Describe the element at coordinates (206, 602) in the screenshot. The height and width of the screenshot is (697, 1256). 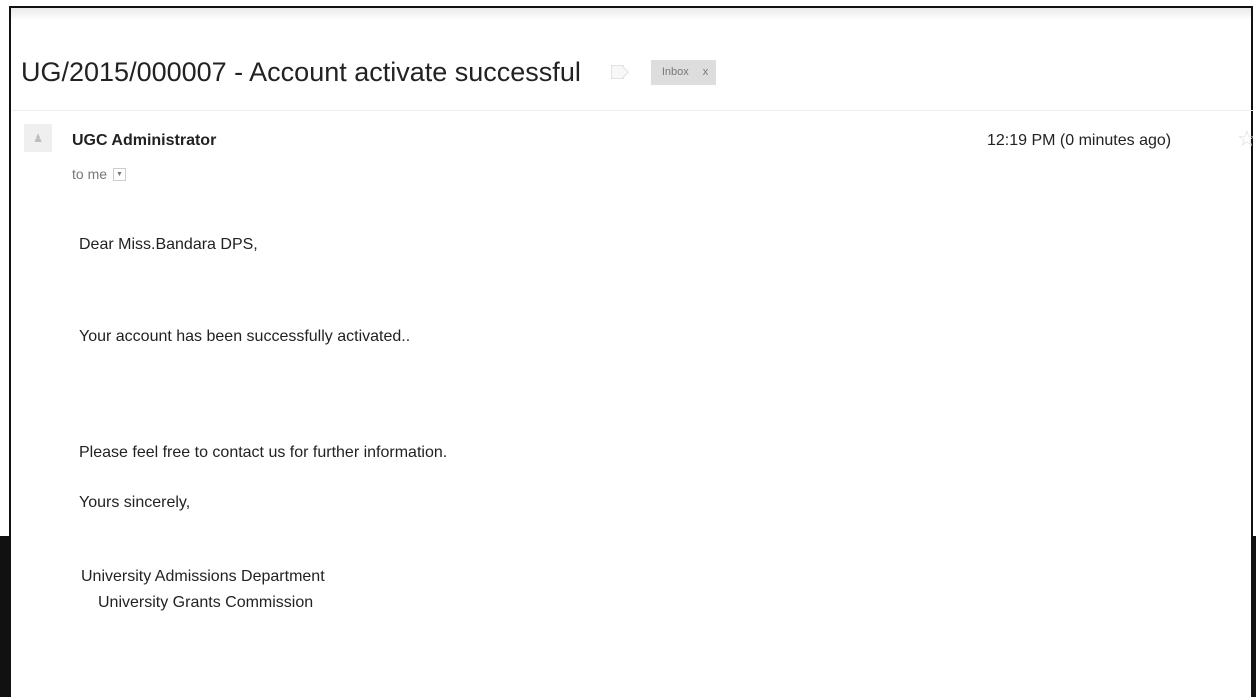
I see `signature-organization: University Grants Commission` at that location.